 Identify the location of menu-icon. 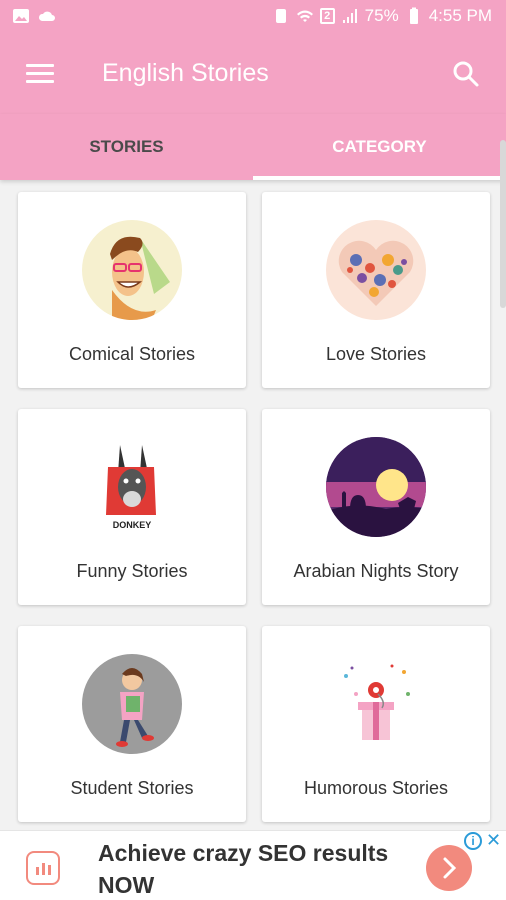
(40, 75).